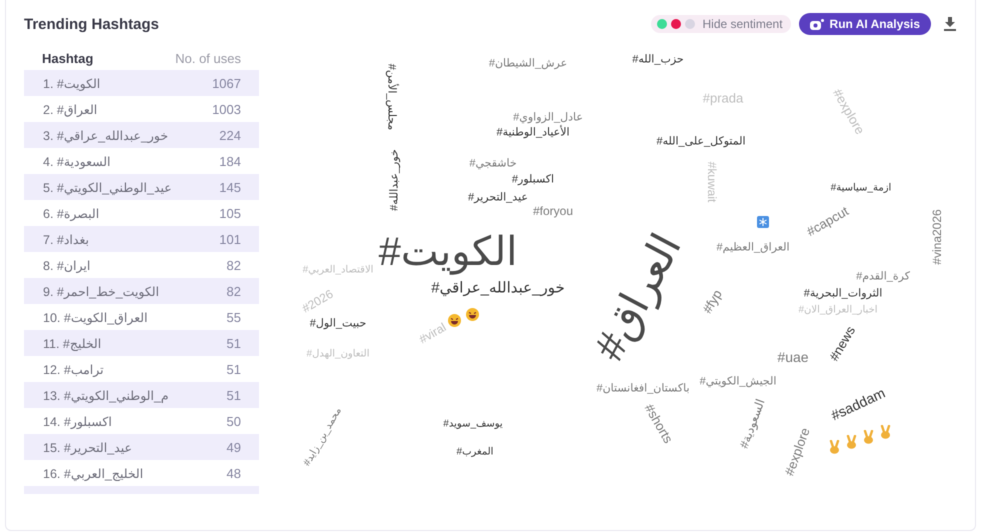  I want to click on cloud-word: #التعاون_الهدل, so click(338, 354).